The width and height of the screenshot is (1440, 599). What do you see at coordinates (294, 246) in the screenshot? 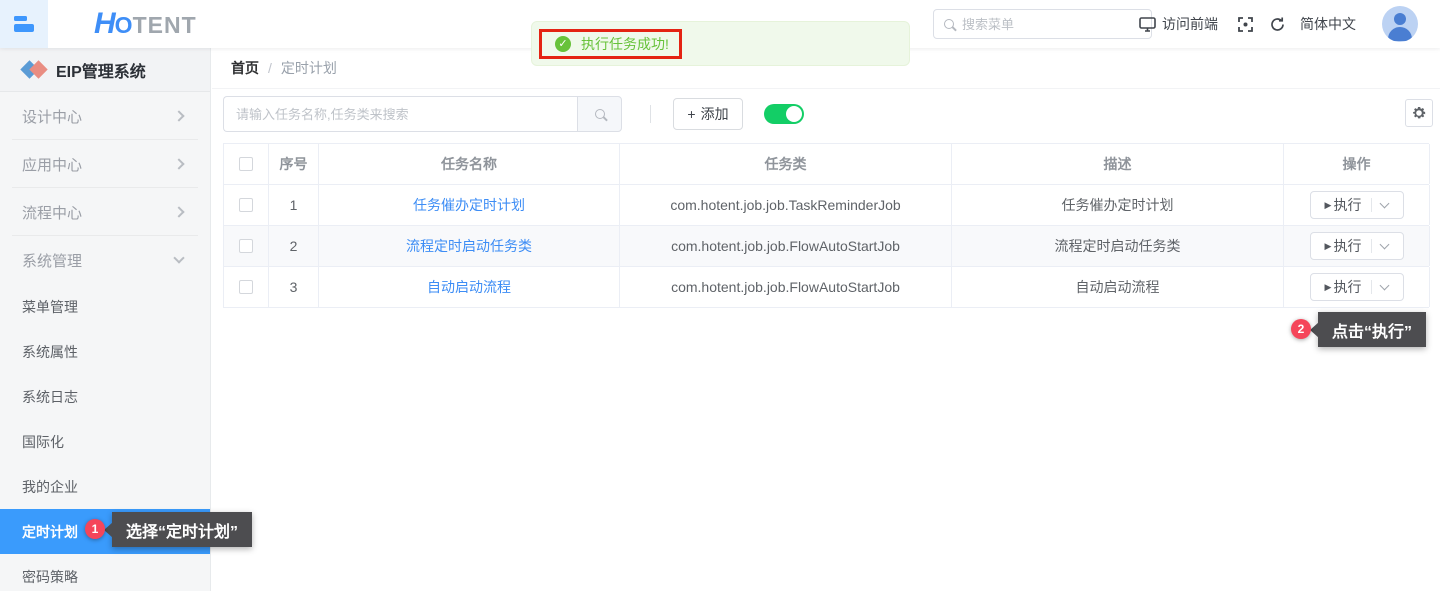
I see `row-index: 2` at bounding box center [294, 246].